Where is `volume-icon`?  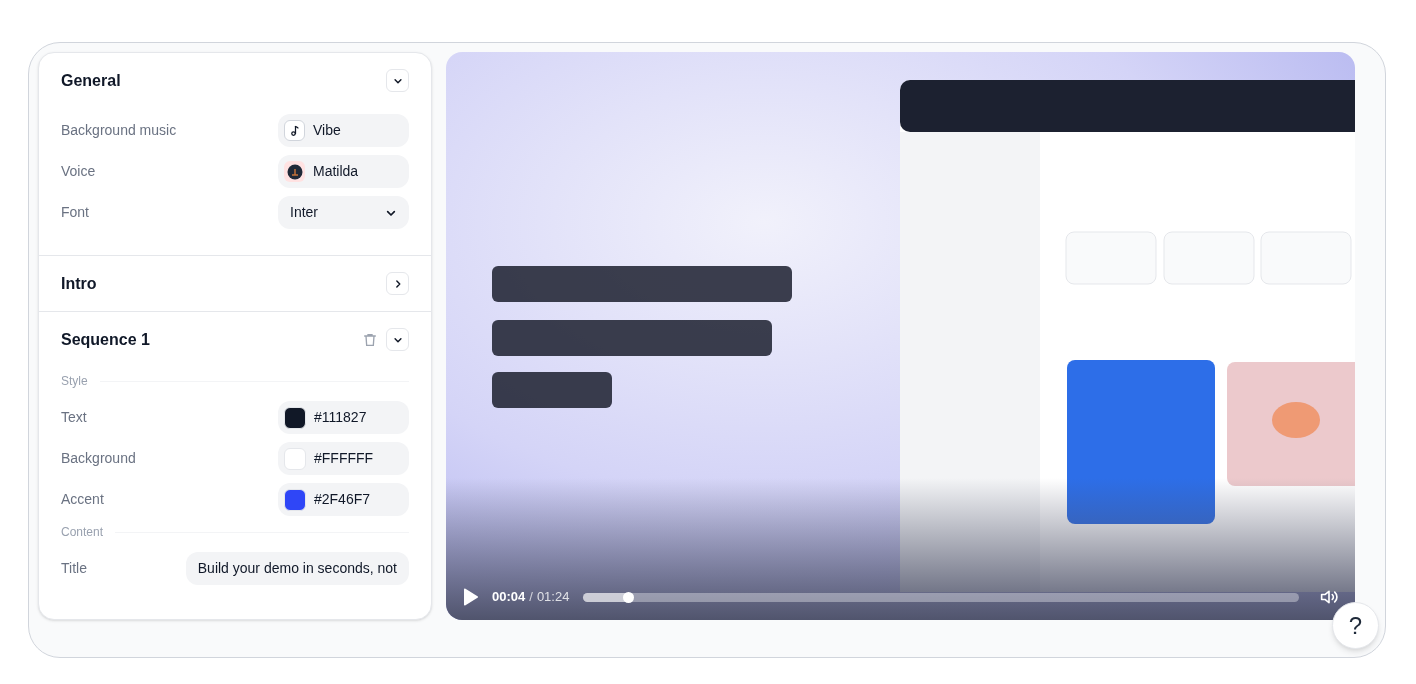
volume-icon is located at coordinates (1329, 597).